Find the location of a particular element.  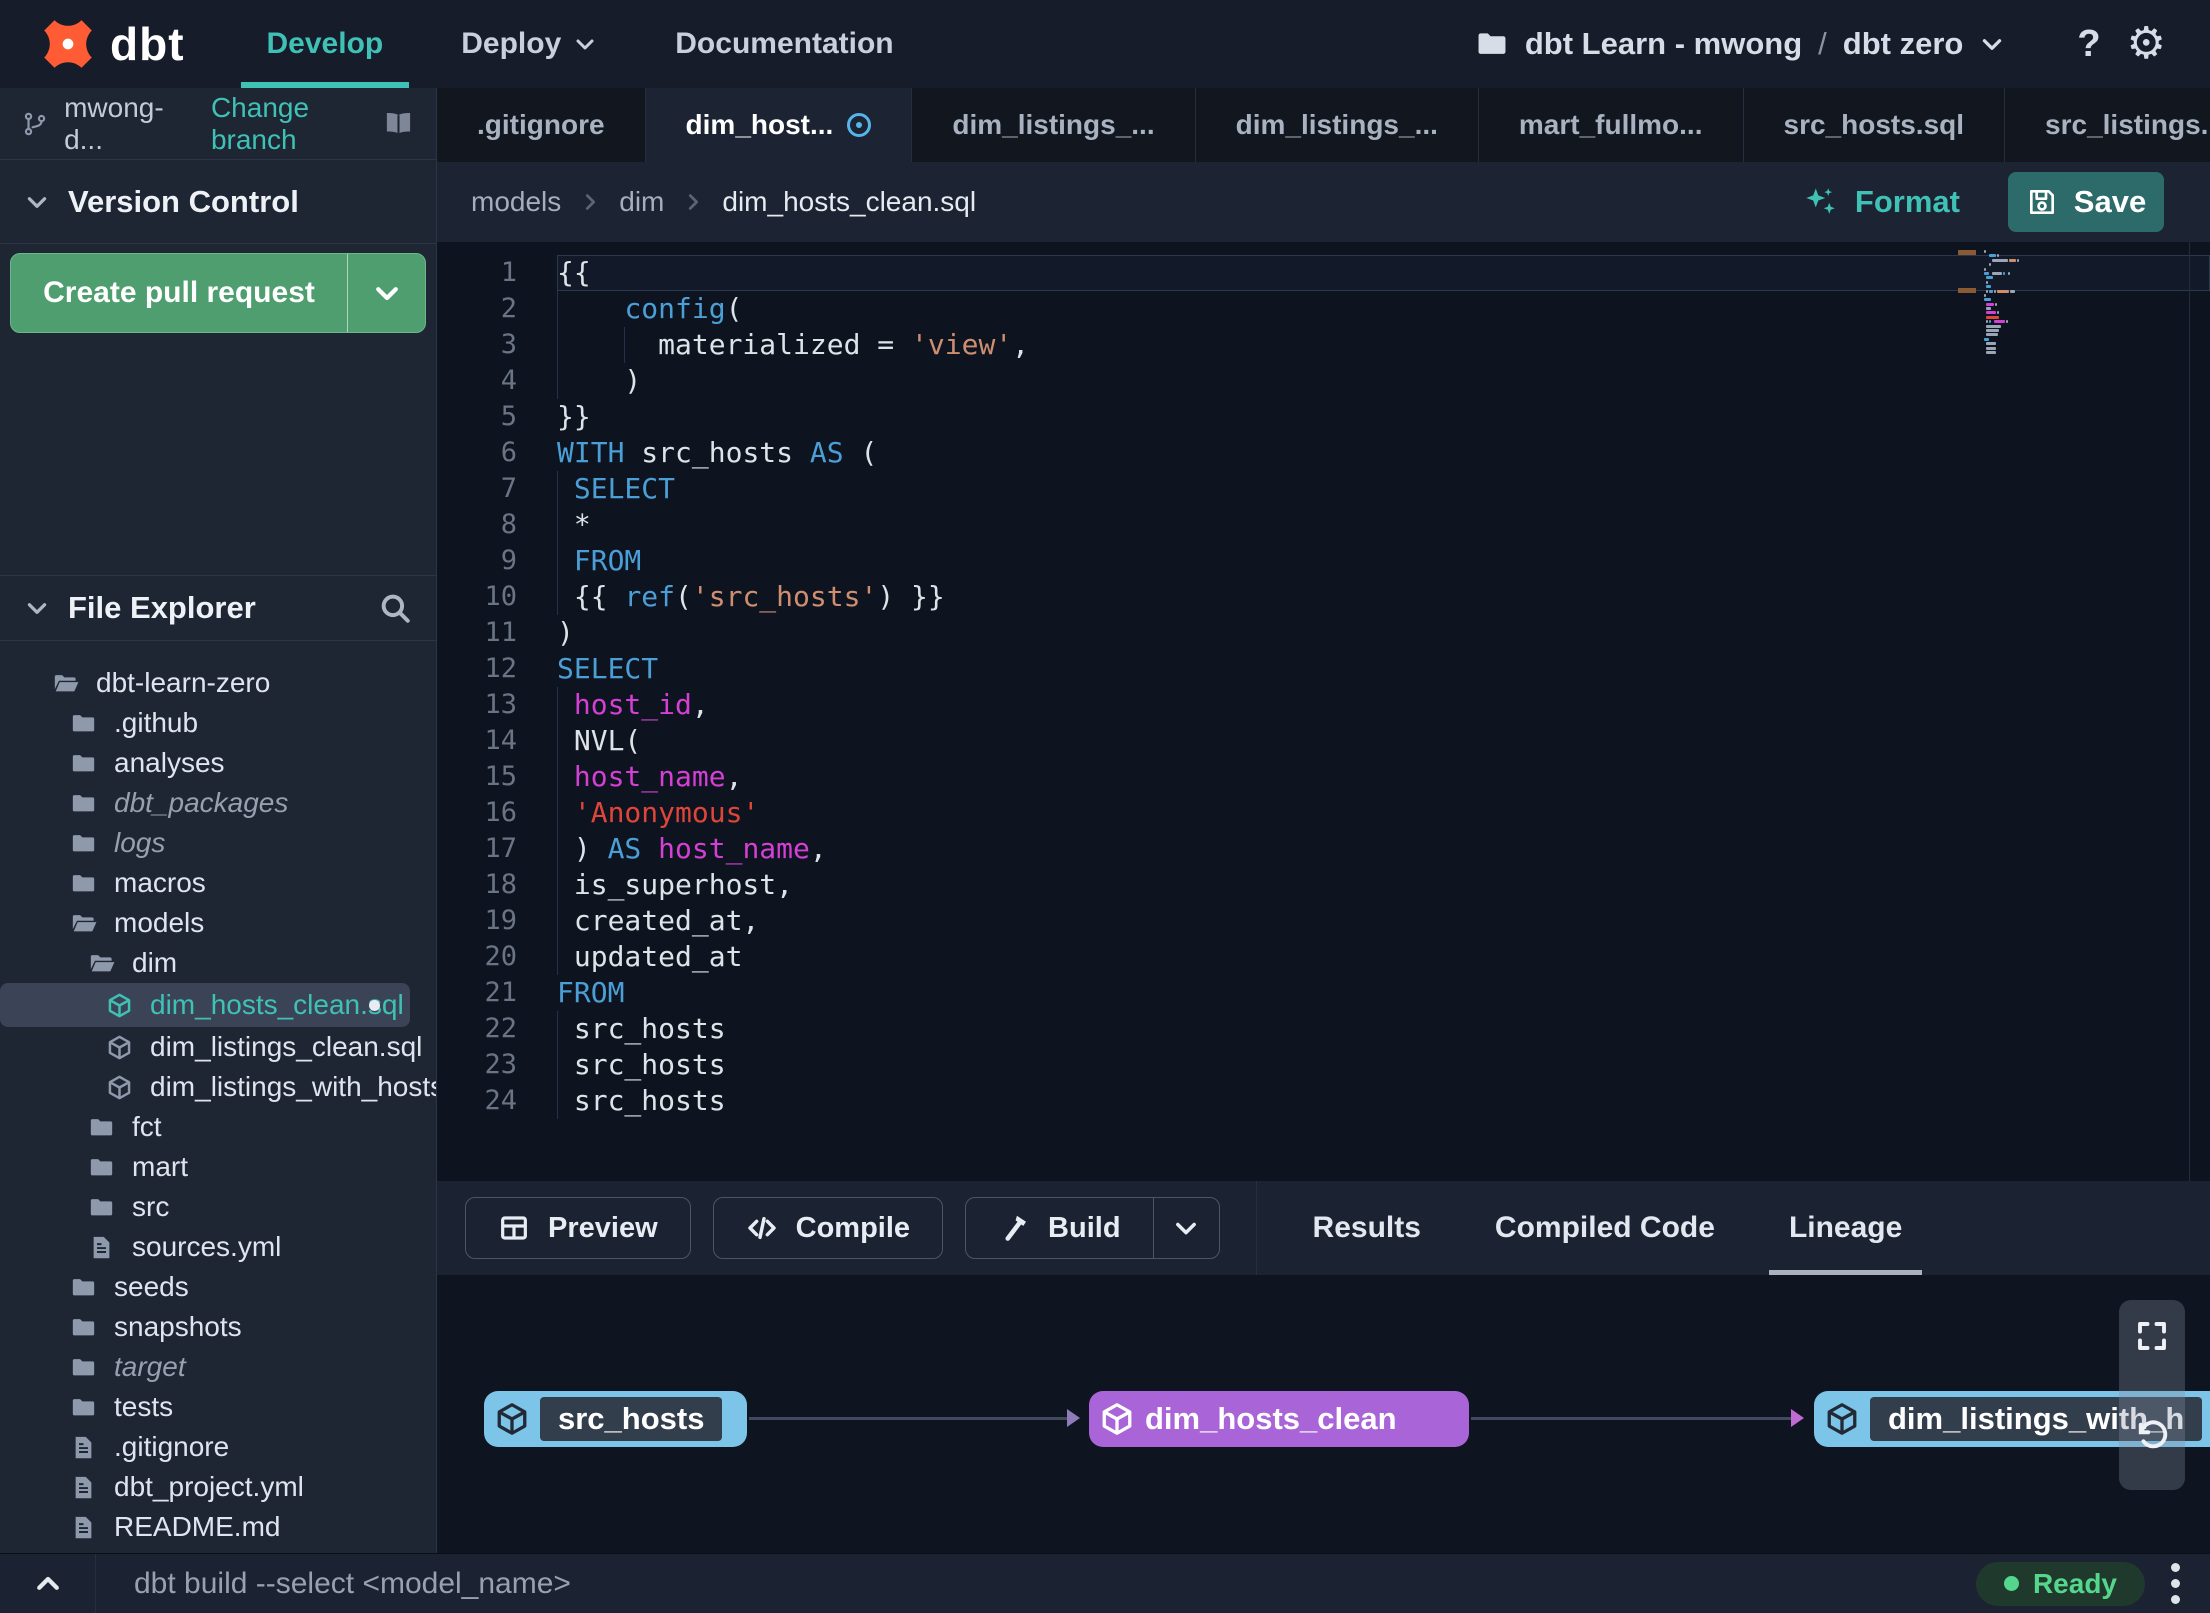

lineage-node-src-hosts: src_hosts is located at coordinates (615, 1419).